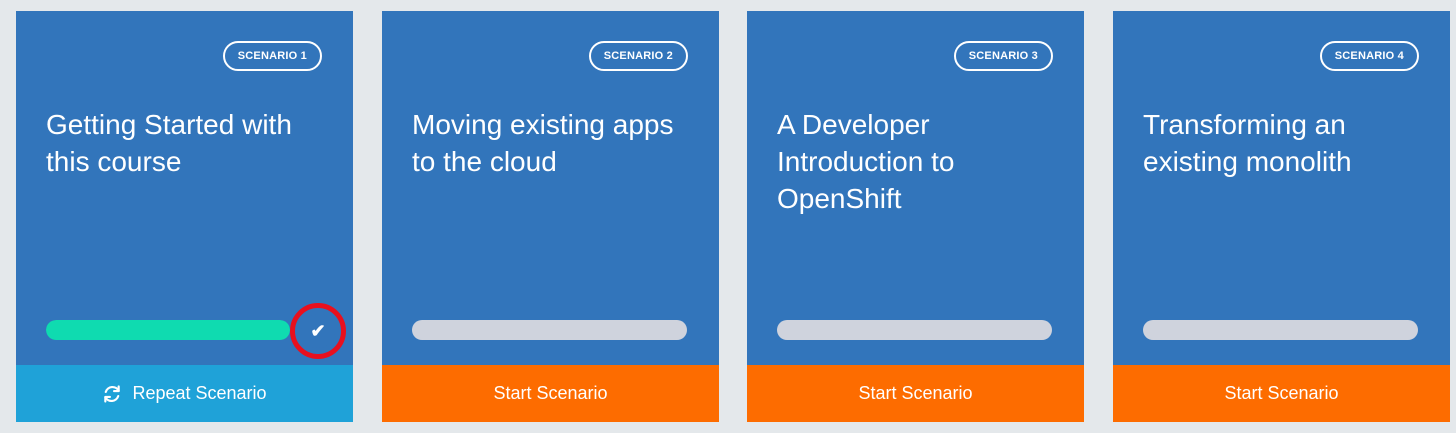 This screenshot has height=433, width=1456. I want to click on progress-fill, so click(168, 330).